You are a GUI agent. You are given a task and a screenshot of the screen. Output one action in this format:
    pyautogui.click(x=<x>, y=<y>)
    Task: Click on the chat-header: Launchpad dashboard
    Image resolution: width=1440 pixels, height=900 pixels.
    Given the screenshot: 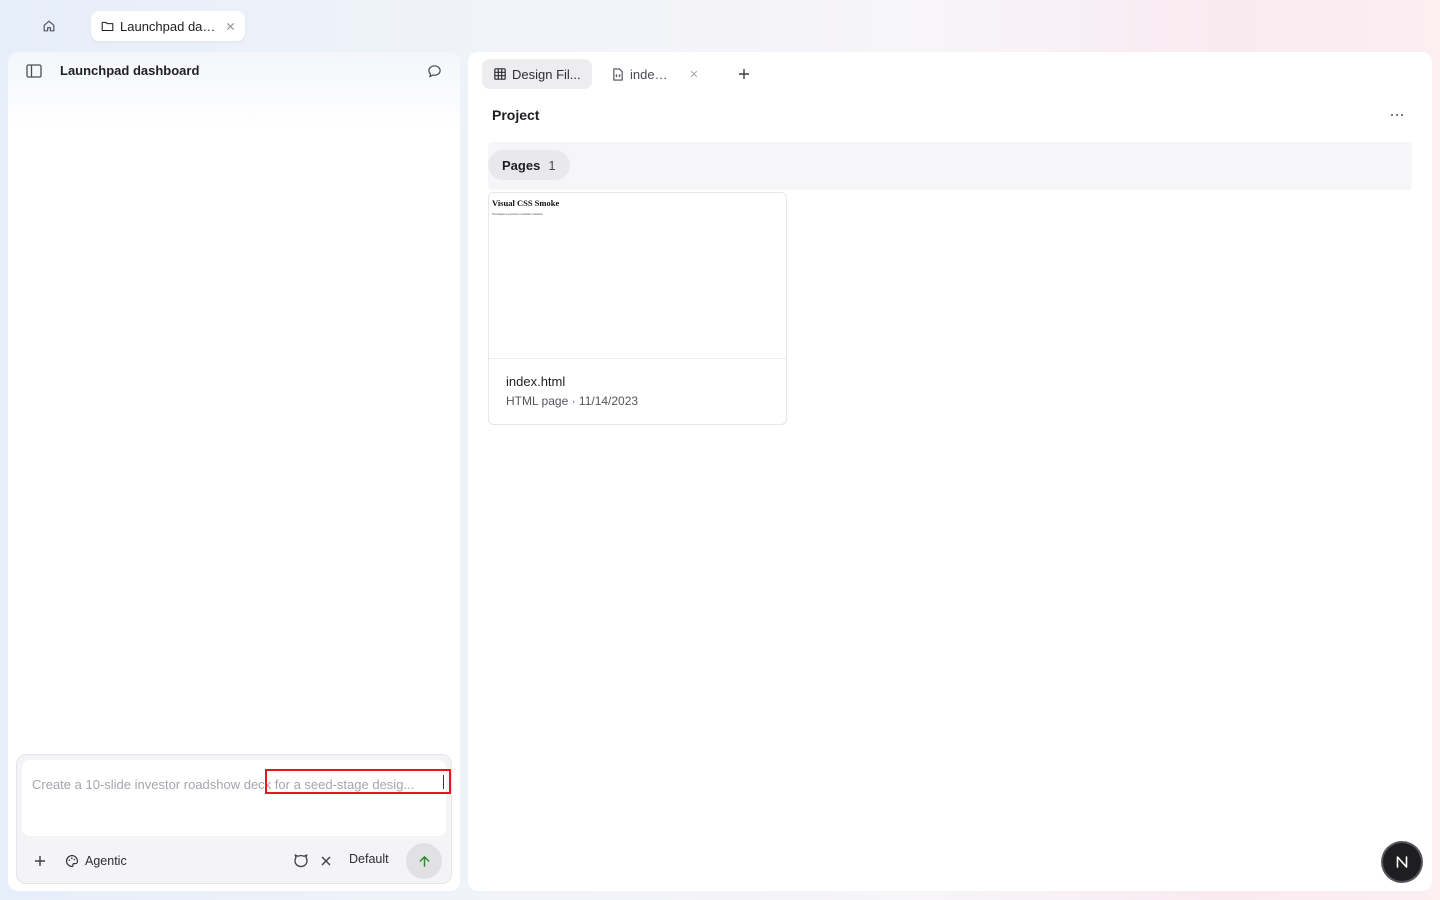 What is the action you would take?
    pyautogui.click(x=234, y=71)
    